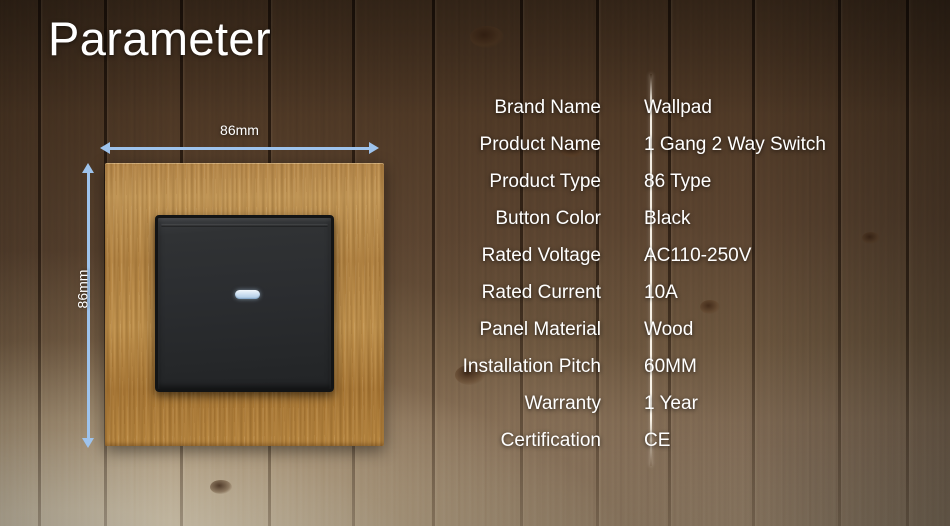 Image resolution: width=950 pixels, height=526 pixels. Describe the element at coordinates (548, 218) in the screenshot. I see `spec-label: Button Color` at that location.